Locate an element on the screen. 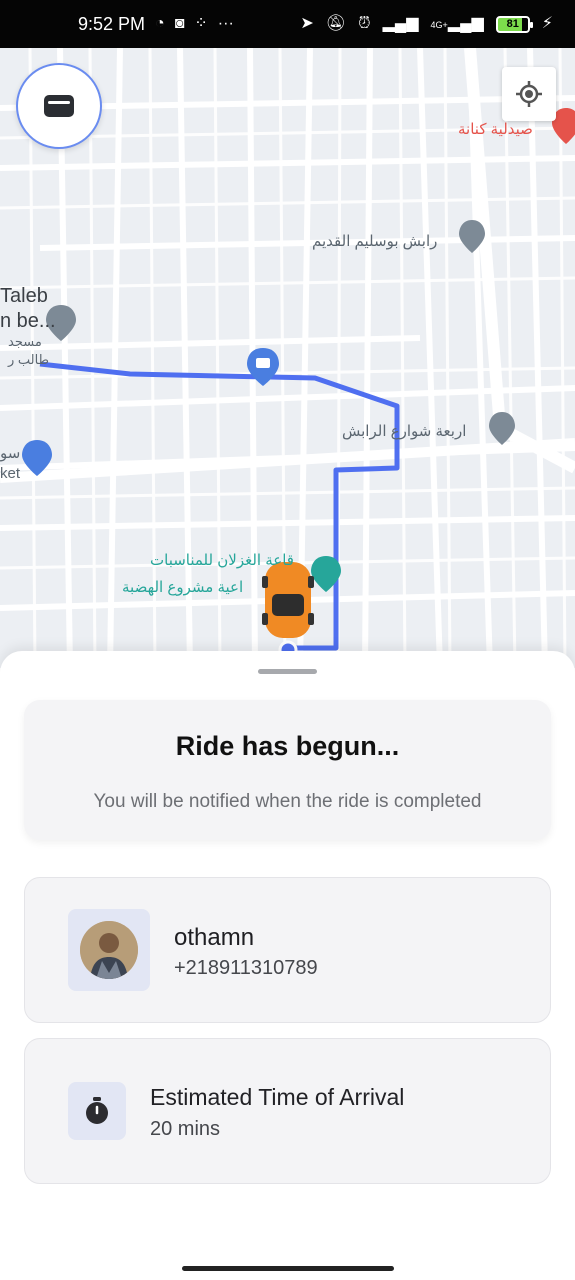 Image resolution: width=575 pixels, height=1280 pixels. map-label-rabash-old: رابش بوسليم القديم is located at coordinates (374, 241).